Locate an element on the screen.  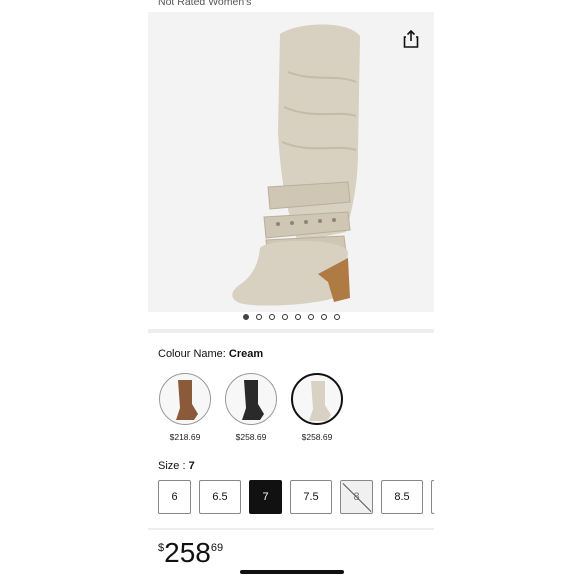
swatch-brown: $218.69 is located at coordinates (185, 407).